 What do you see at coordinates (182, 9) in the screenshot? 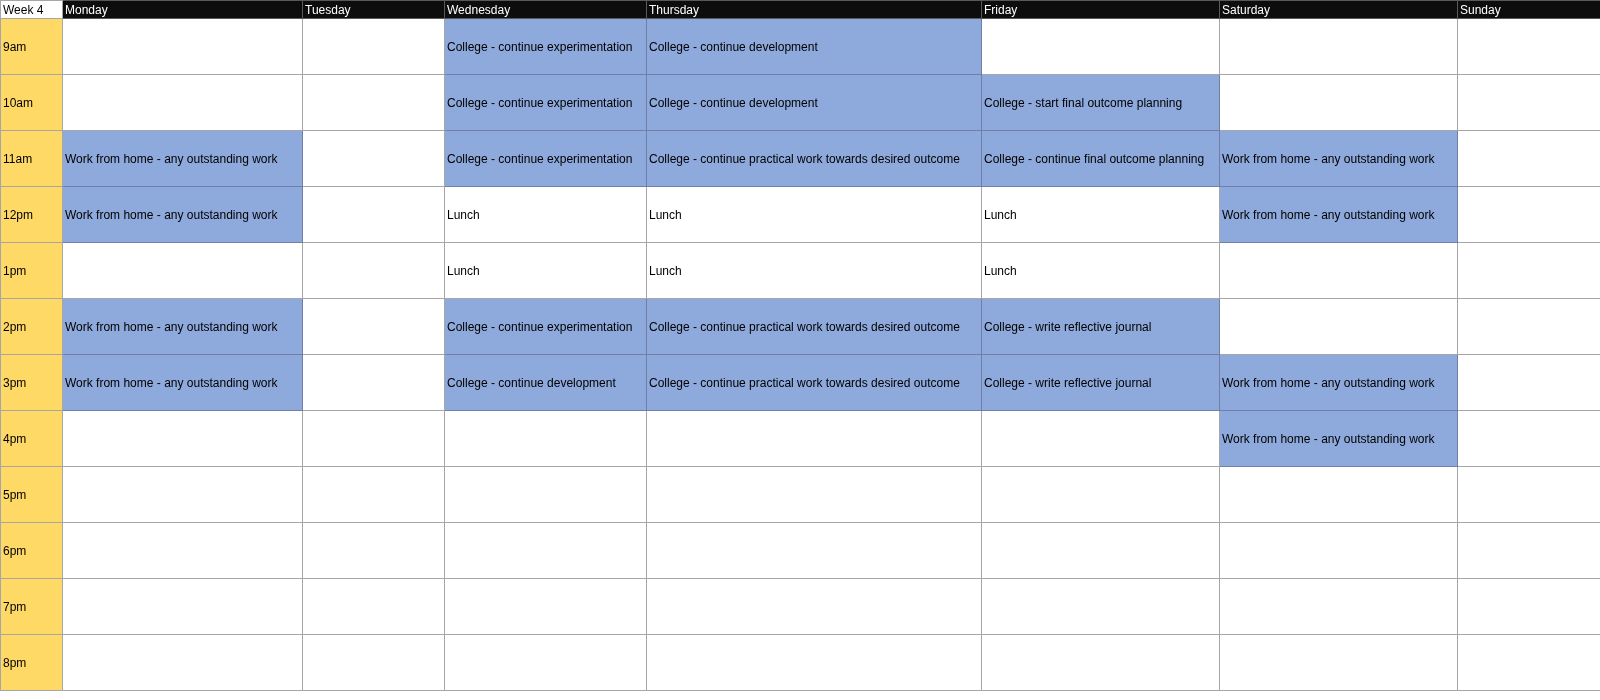
I see `day-header: Monday` at bounding box center [182, 9].